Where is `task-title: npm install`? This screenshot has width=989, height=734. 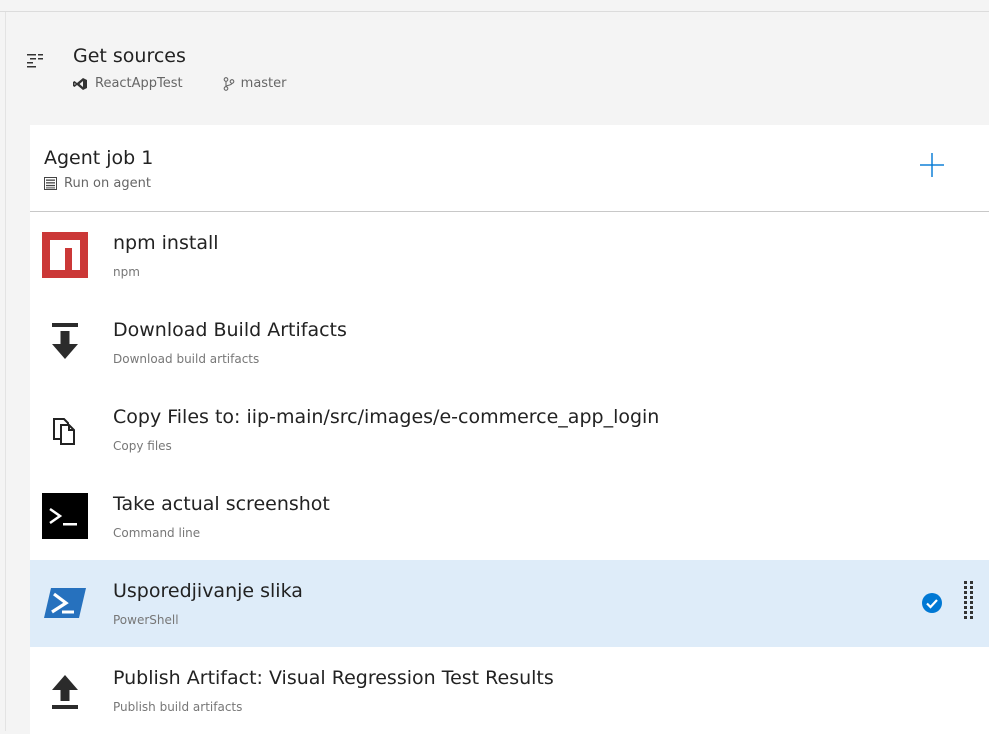 task-title: npm install is located at coordinates (166, 243).